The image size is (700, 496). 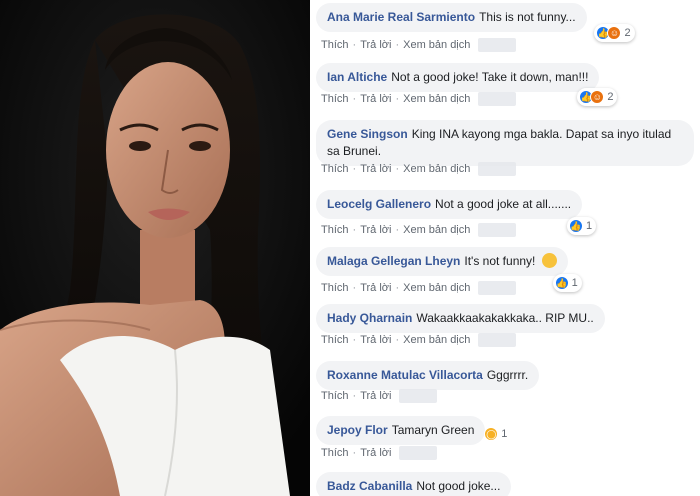 What do you see at coordinates (369, 486) in the screenshot?
I see `comment-author: Badz Cabanilla` at bounding box center [369, 486].